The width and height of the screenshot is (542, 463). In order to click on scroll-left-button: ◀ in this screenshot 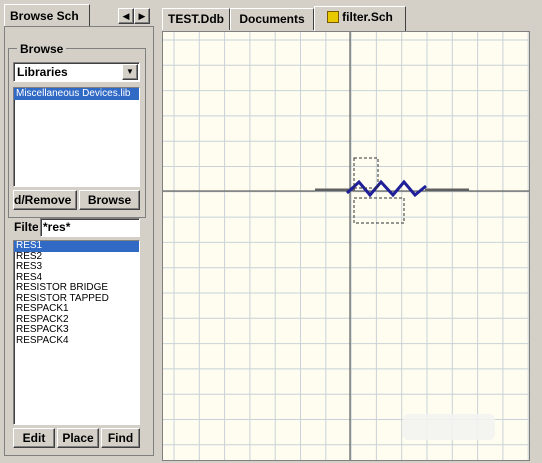, I will do `click(126, 16)`.